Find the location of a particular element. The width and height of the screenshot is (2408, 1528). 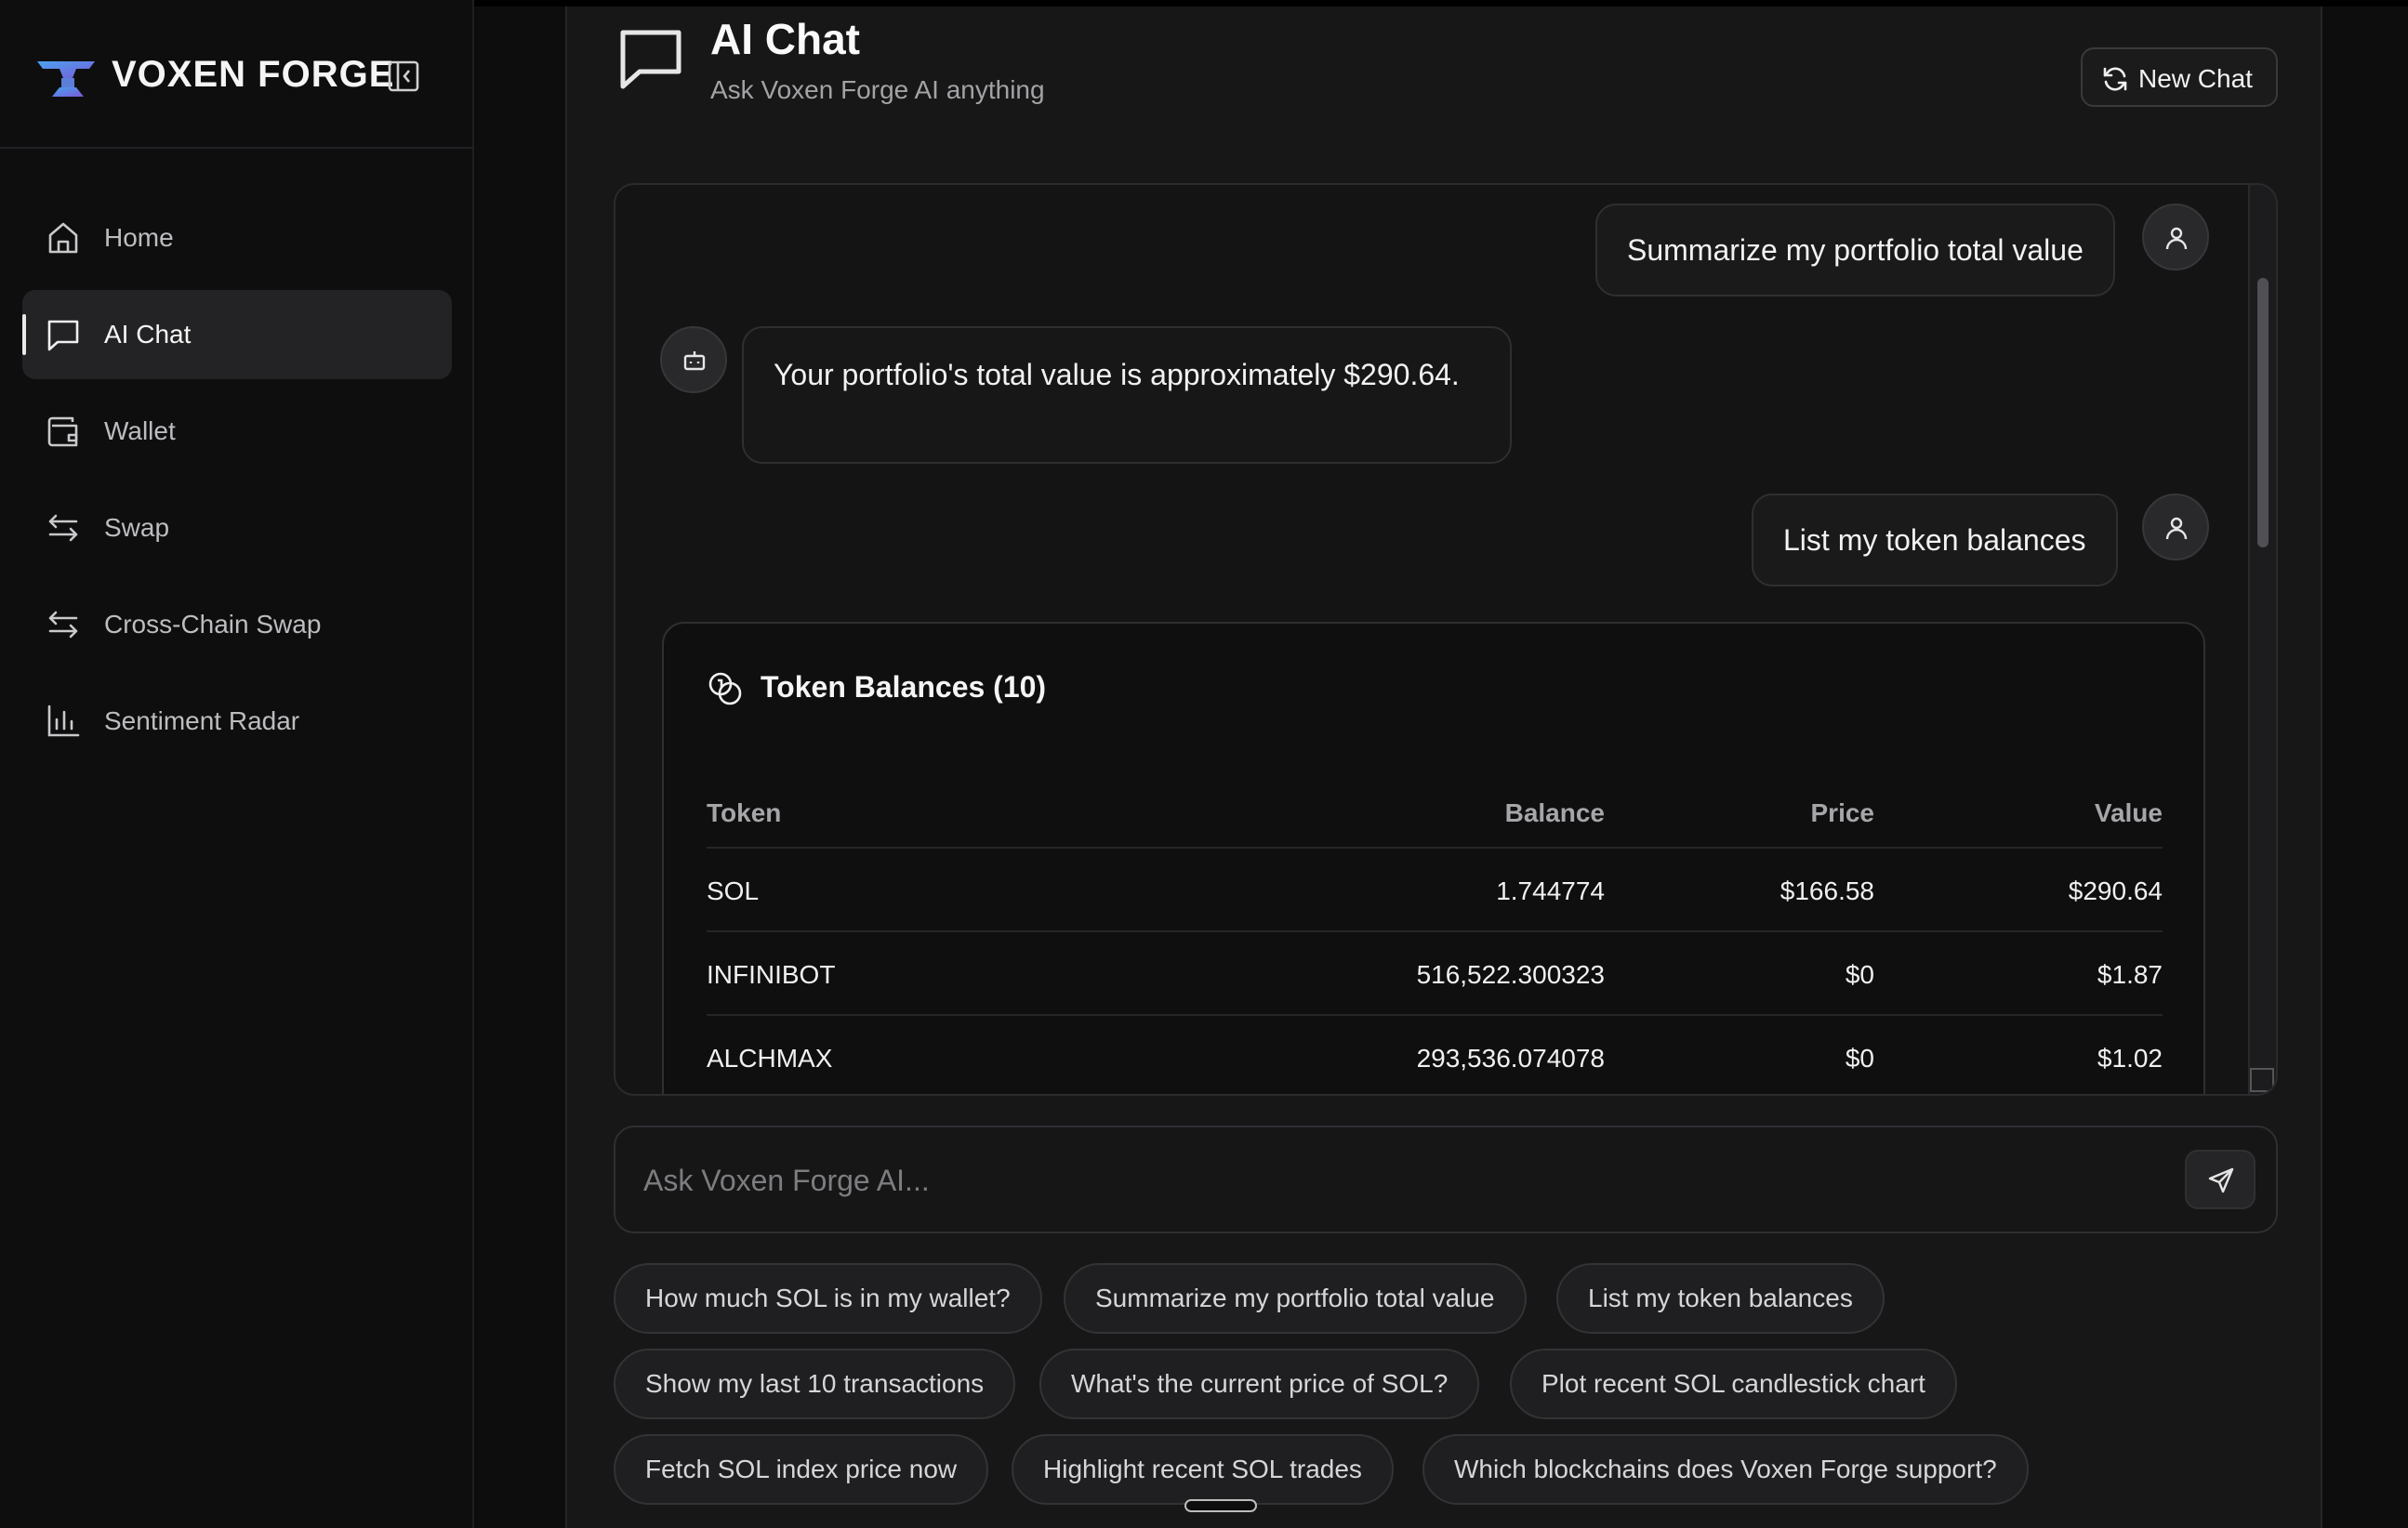

brand-name: VOXEN FORGE is located at coordinates (253, 74).